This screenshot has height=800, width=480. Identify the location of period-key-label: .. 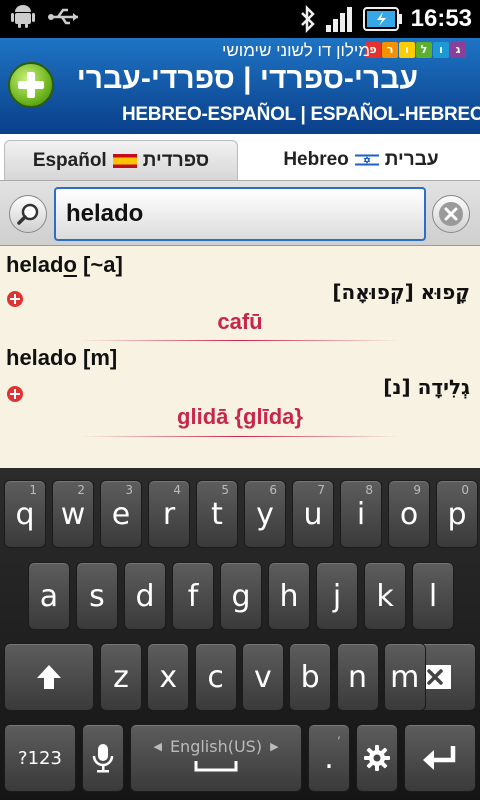
(329, 758).